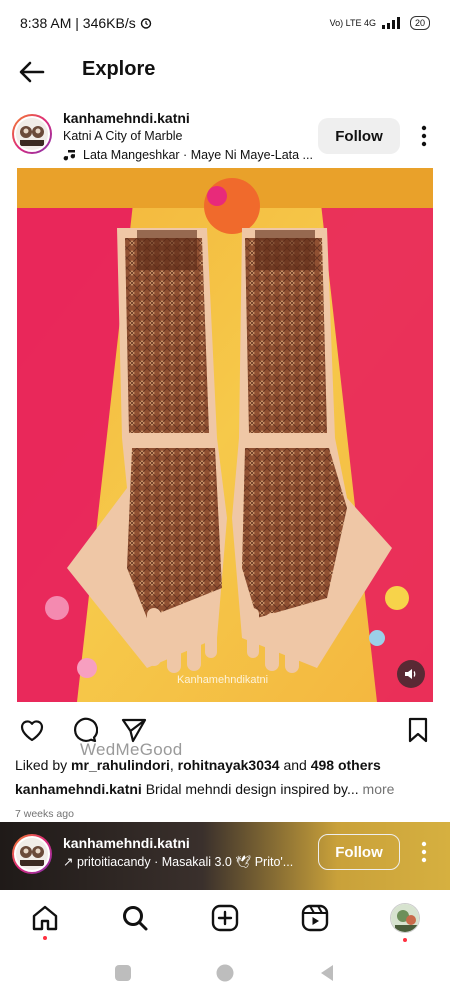  I want to click on follow-button: Follow, so click(359, 136).